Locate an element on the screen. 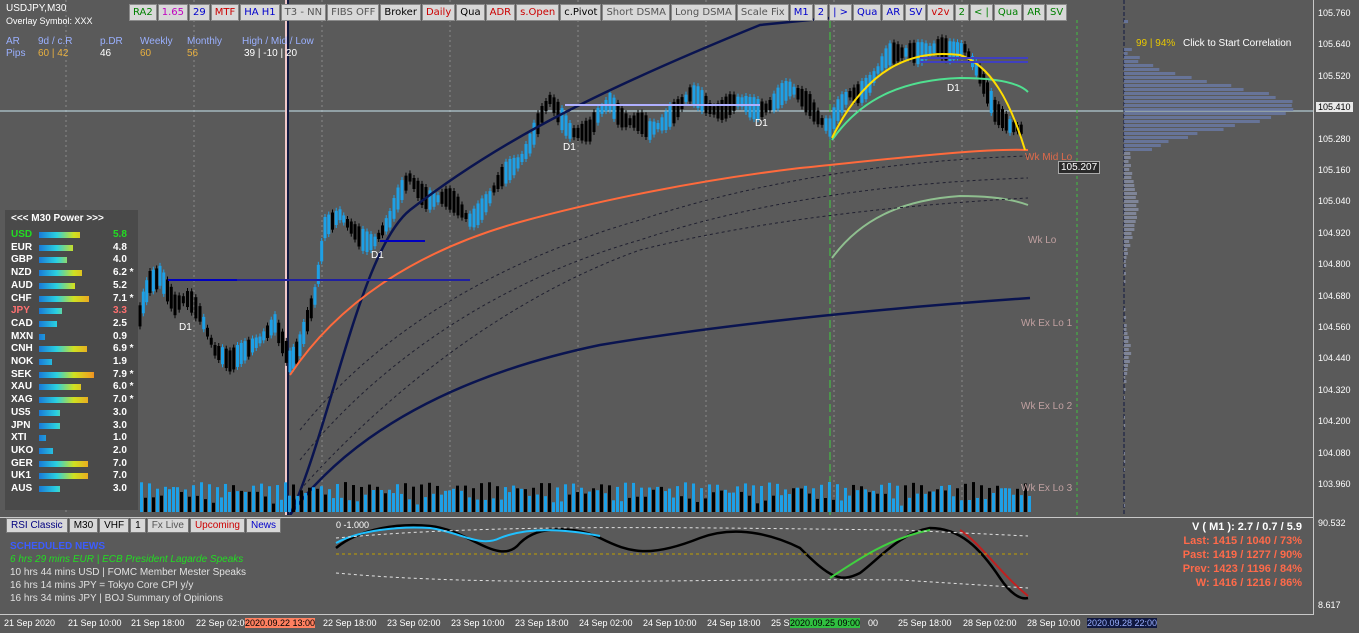  toolbar-button: Daily is located at coordinates (438, 12).